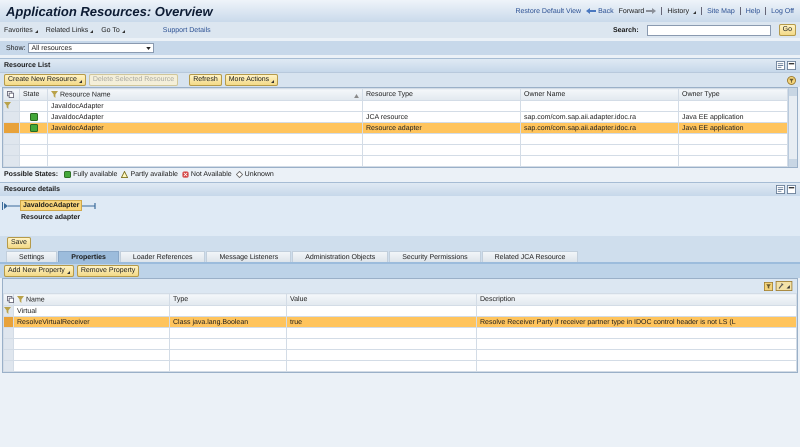  I want to click on warning-triangle-icon, so click(124, 174).